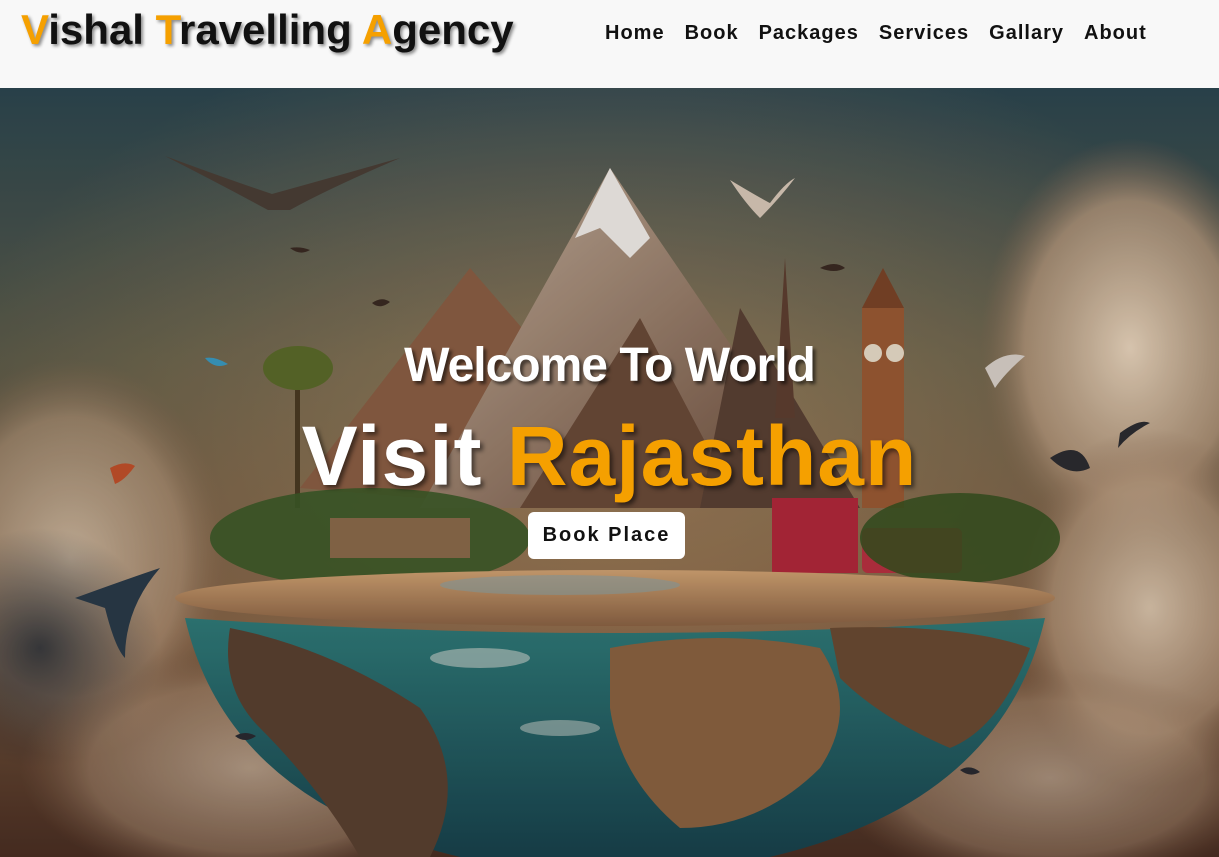 The width and height of the screenshot is (1219, 857). I want to click on book-place-button: Book Place, so click(606, 535).